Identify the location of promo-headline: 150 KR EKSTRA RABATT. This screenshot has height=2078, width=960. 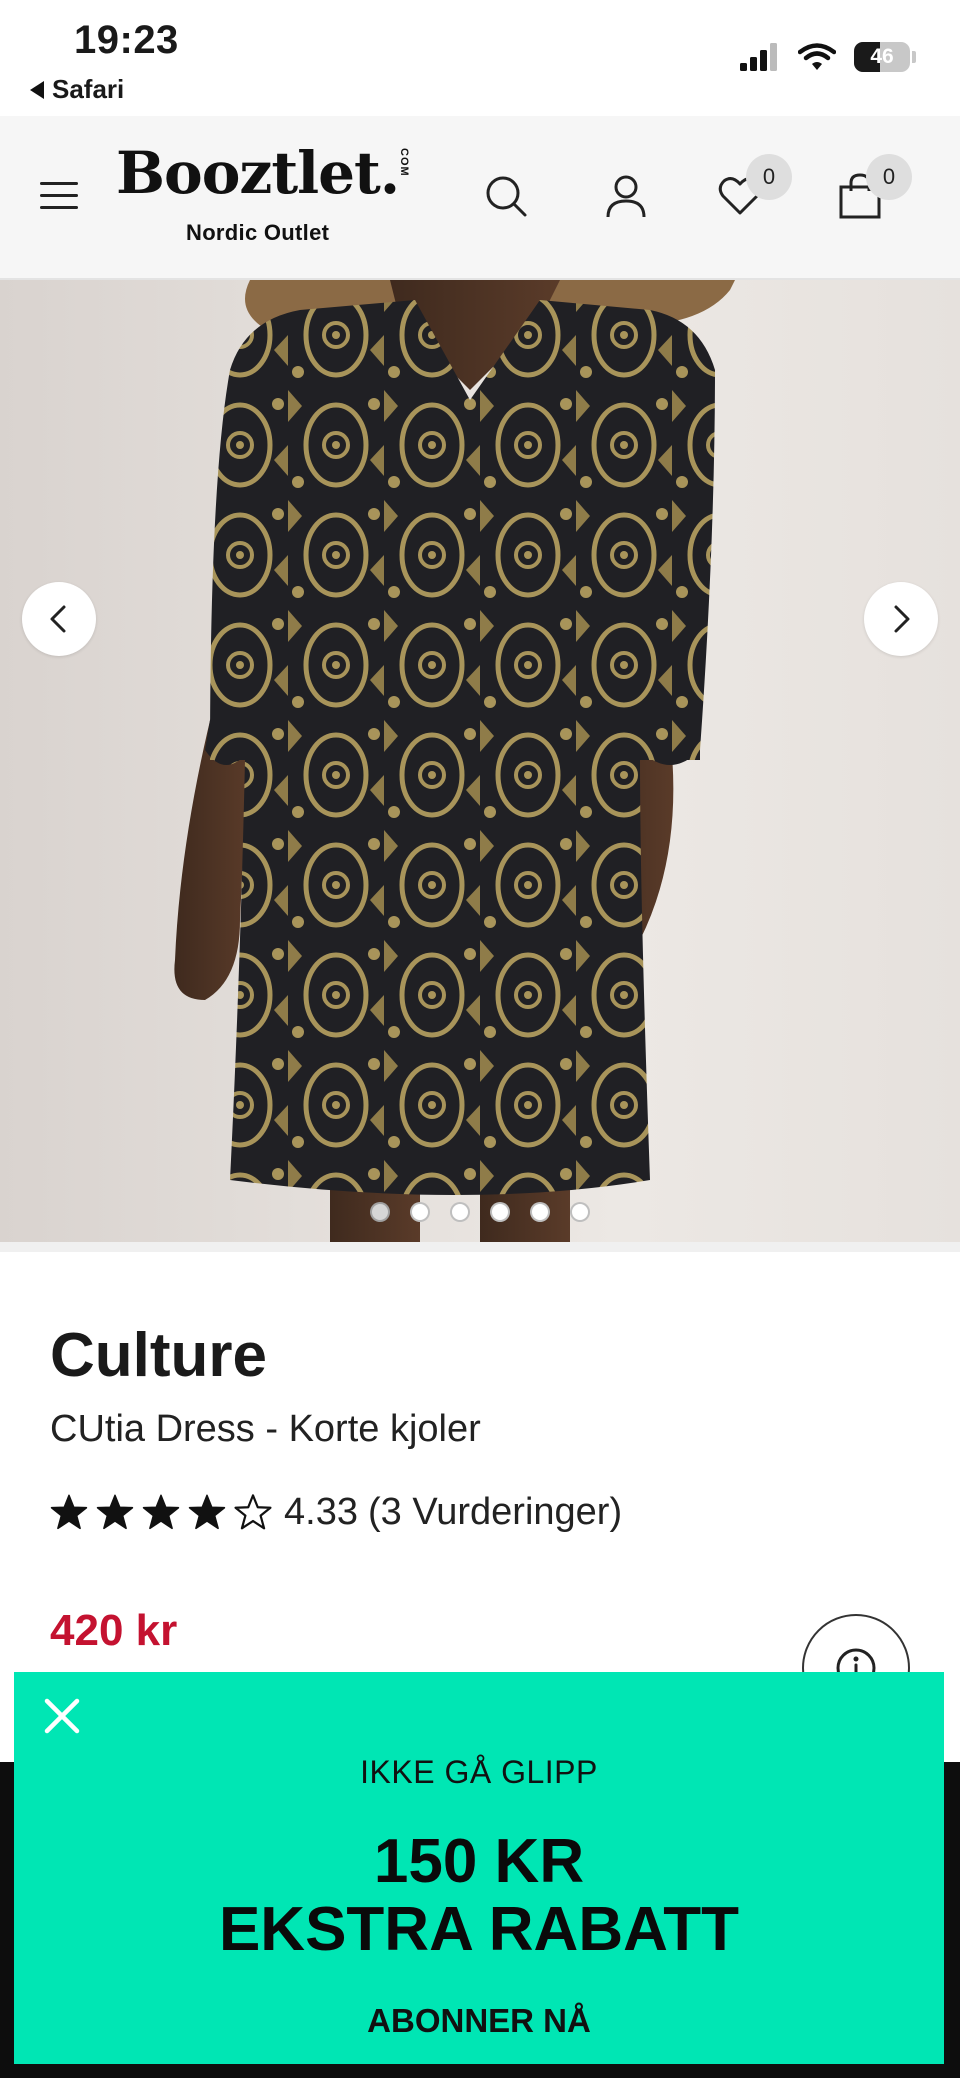
(479, 1896).